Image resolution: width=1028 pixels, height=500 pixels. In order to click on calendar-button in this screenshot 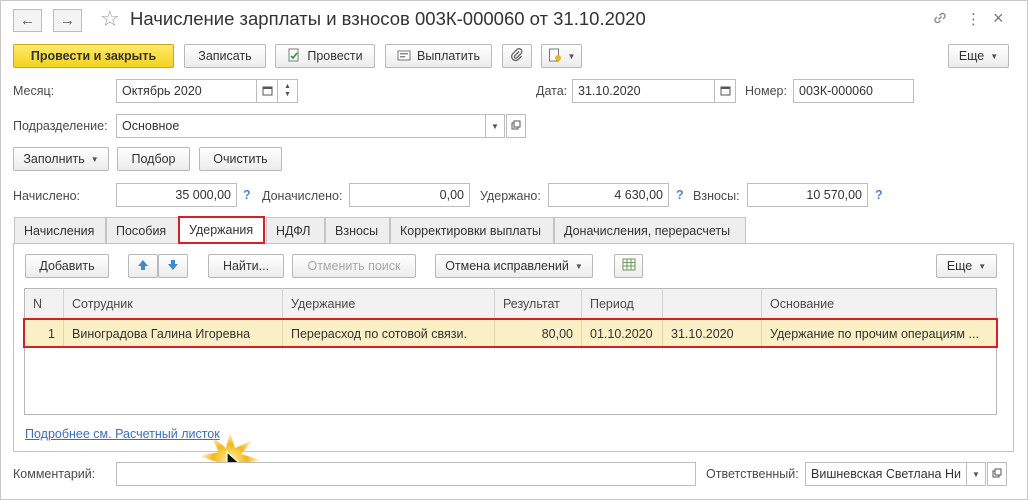, I will do `click(267, 91)`.